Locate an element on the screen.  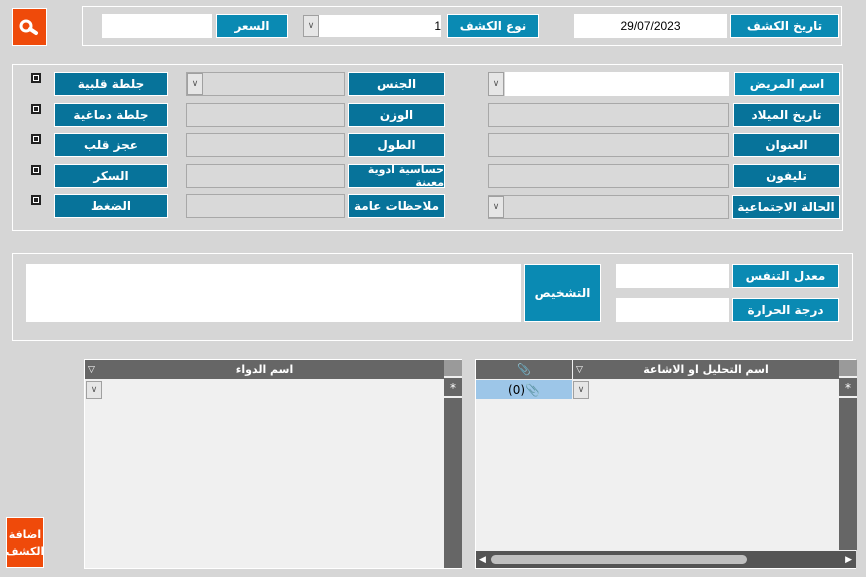
address-label: العنوان is located at coordinates (786, 145).